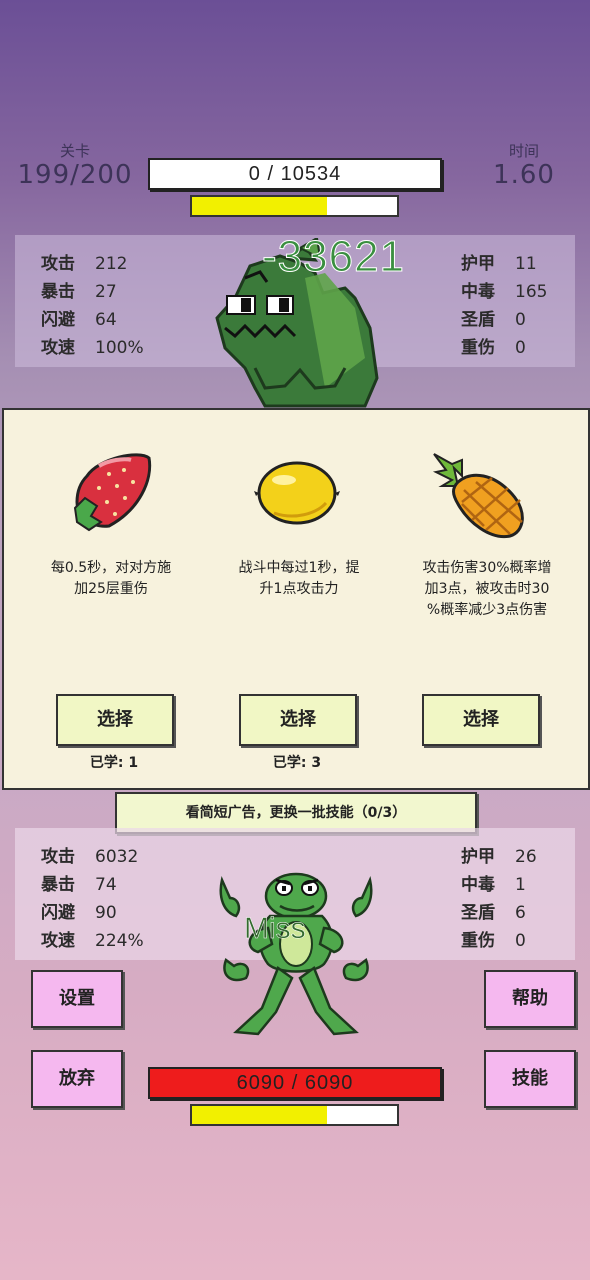  I want to click on enemy-stat-row: 重伤 0, so click(493, 345).